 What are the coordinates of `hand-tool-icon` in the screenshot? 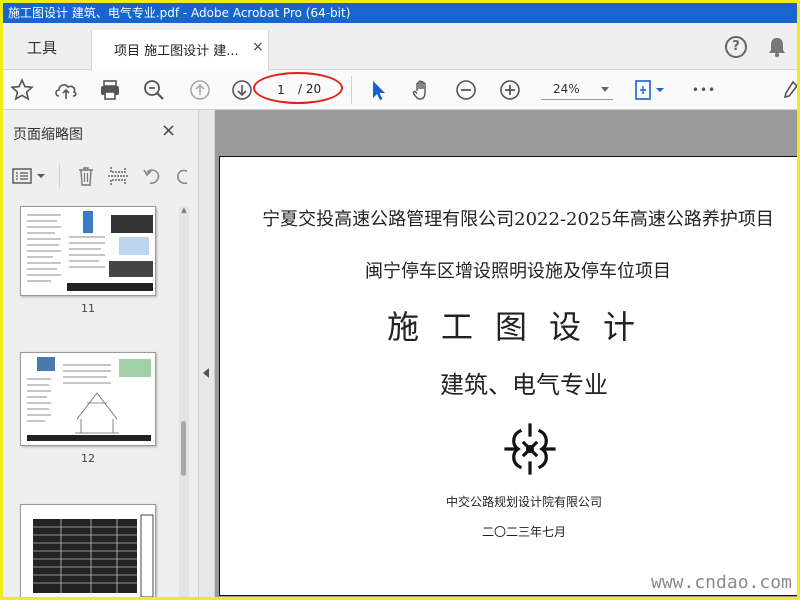 It's located at (422, 90).